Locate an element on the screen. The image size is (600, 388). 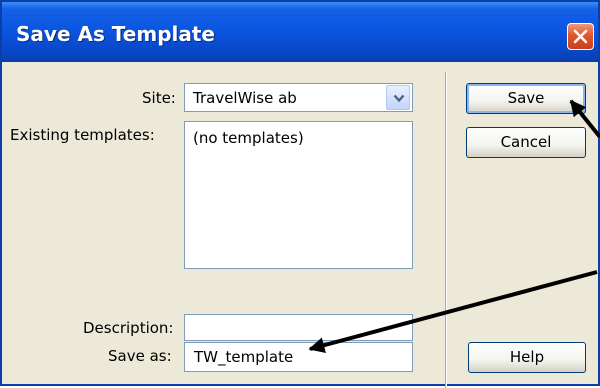
description-label: Description: is located at coordinates (128, 328).